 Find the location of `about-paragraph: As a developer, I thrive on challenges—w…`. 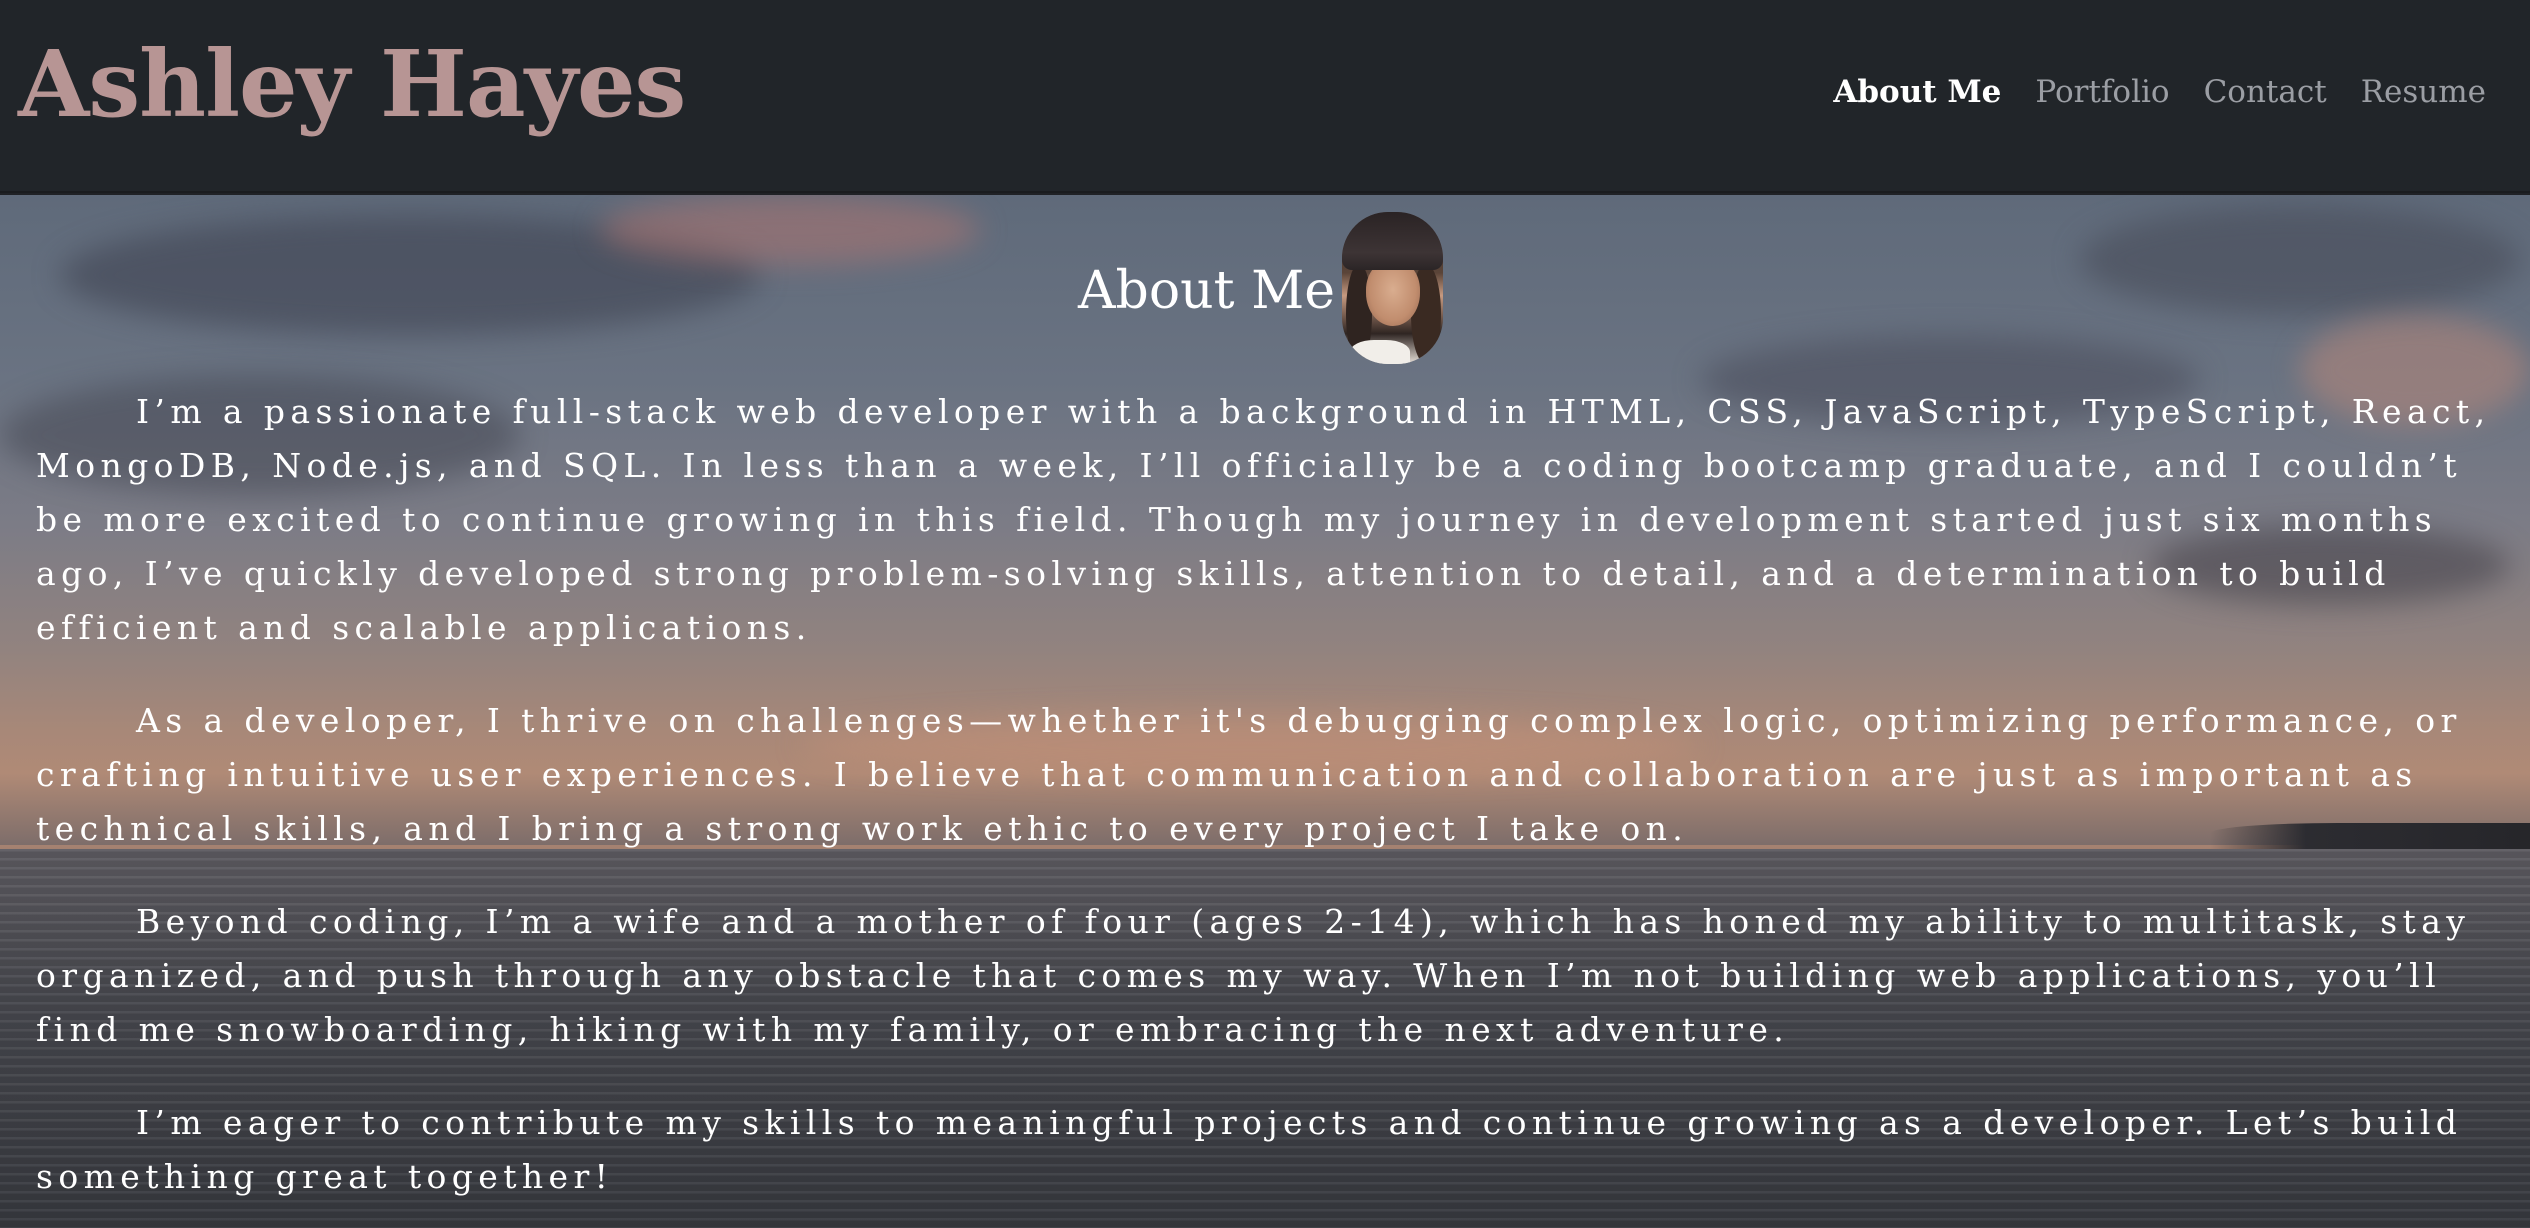

about-paragraph: As a developer, I thrive on challenges—w… is located at coordinates (1249, 774).